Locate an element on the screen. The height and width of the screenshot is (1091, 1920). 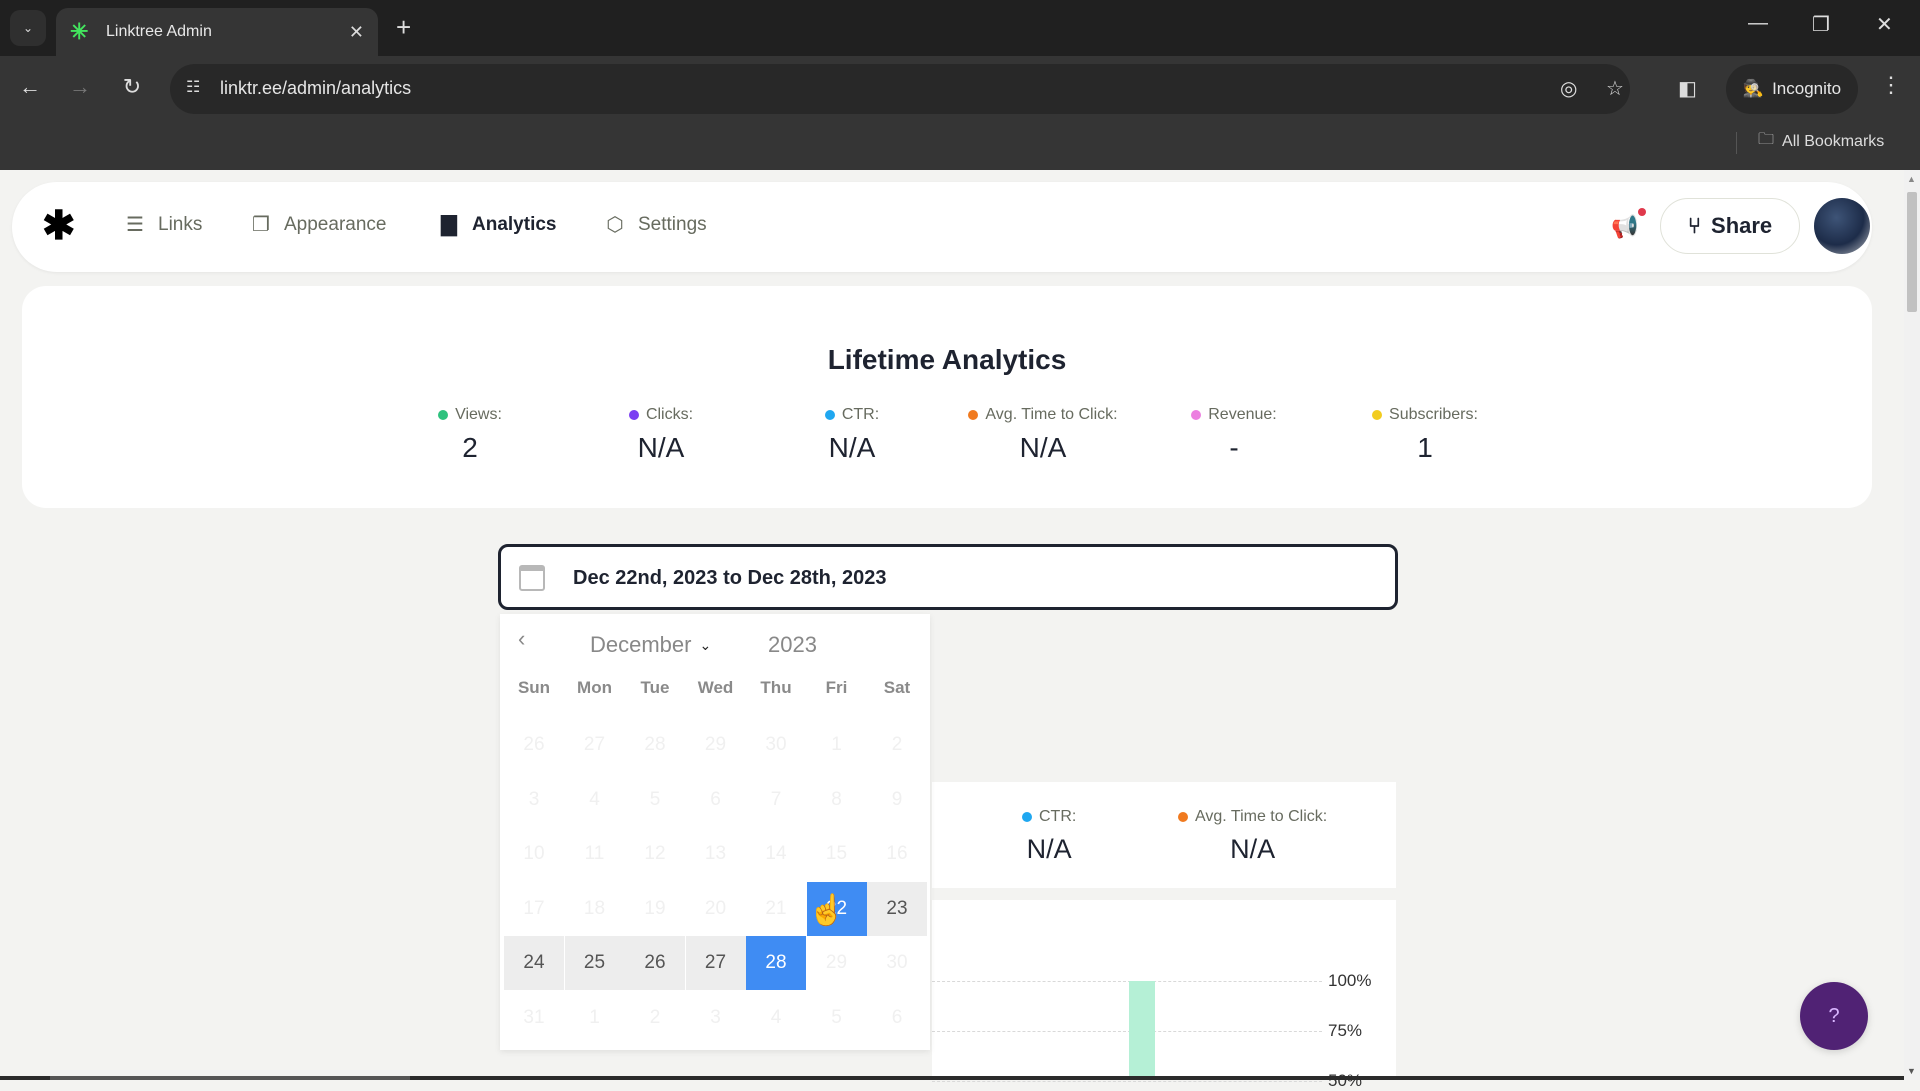
all-bookmarks-label: All Bookmarks is located at coordinates (1833, 141).